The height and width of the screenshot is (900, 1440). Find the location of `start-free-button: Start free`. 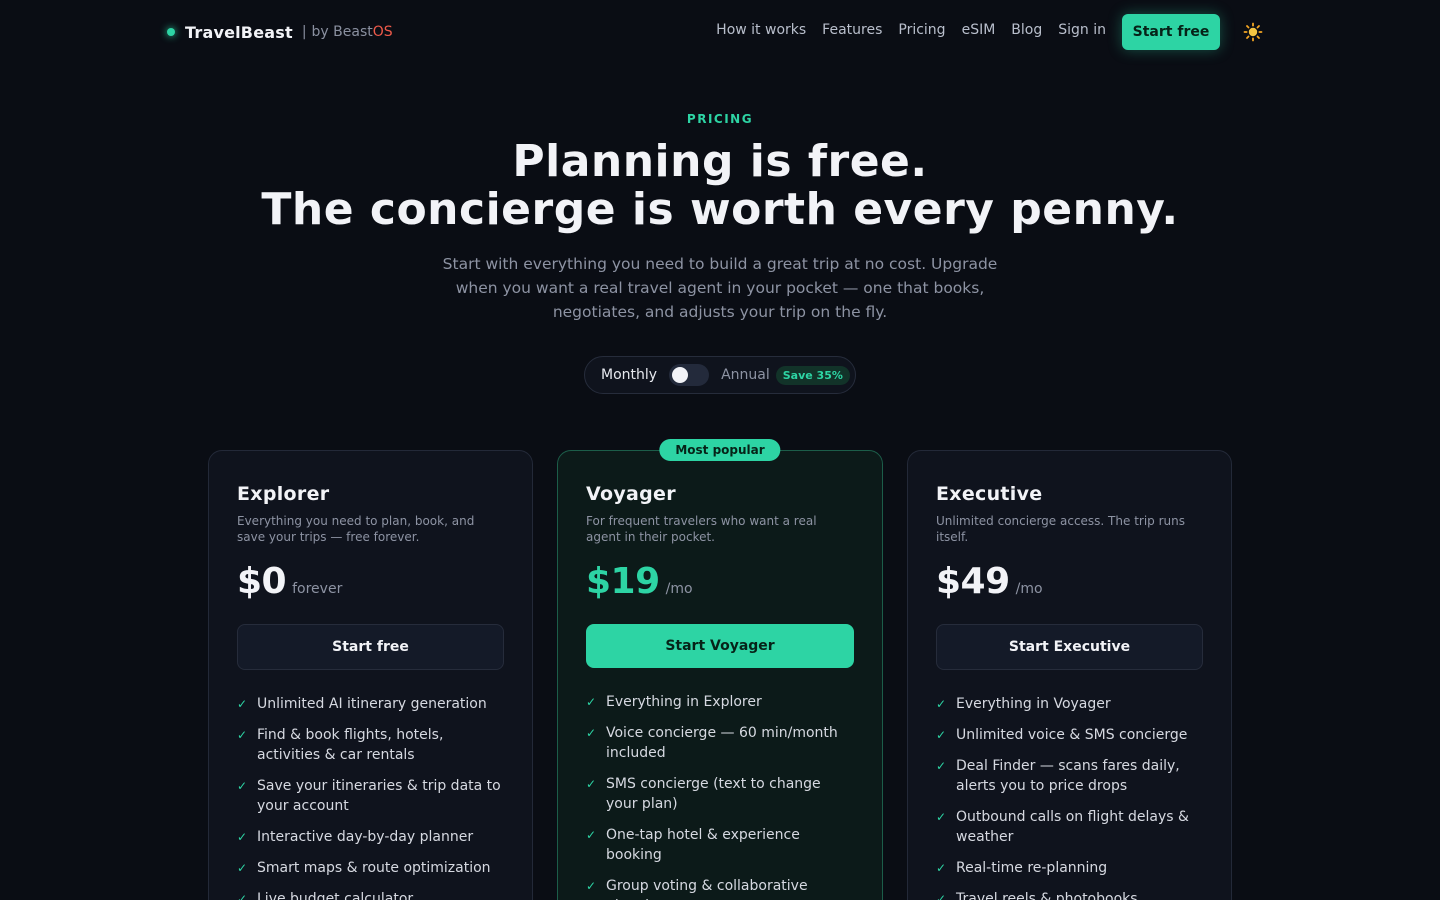

start-free-button: Start free is located at coordinates (370, 647).